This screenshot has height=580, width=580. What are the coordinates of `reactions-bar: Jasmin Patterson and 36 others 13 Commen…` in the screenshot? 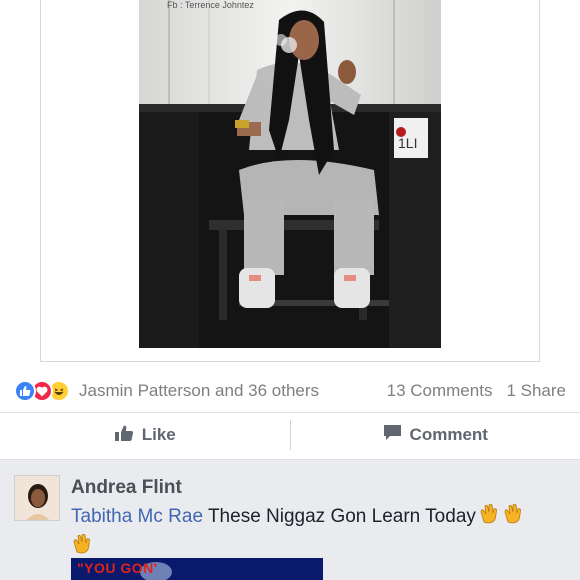 It's located at (290, 391).